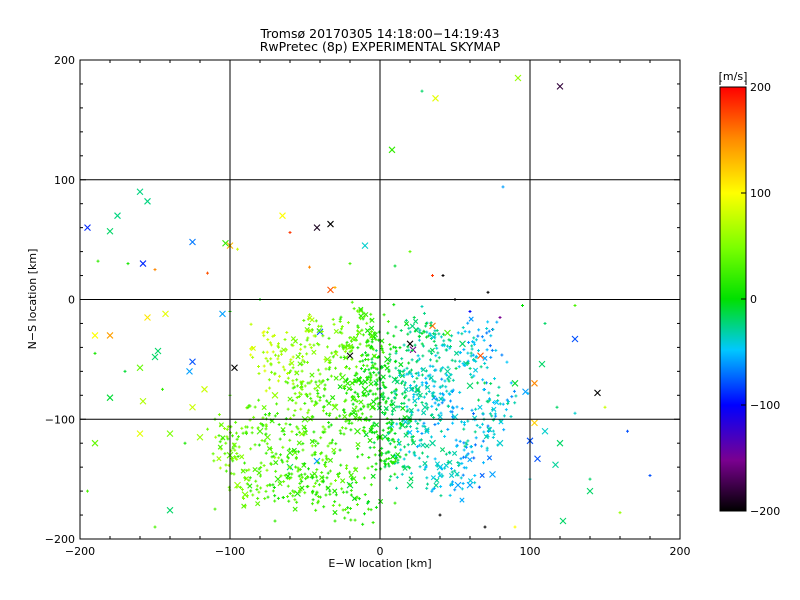 This screenshot has width=800, height=600. Describe the element at coordinates (60, 419) in the screenshot. I see `y-tick-label: −100` at that location.